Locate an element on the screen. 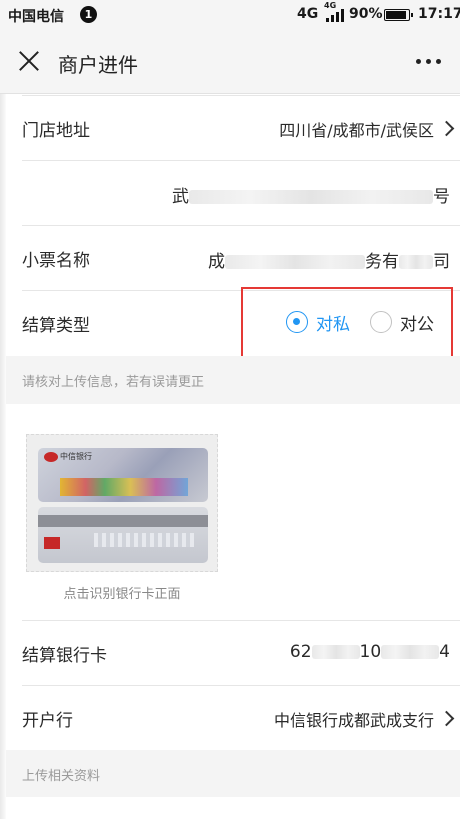 This screenshot has height=819, width=460. card-caption: 点击识别银行卡正面 is located at coordinates (122, 594).